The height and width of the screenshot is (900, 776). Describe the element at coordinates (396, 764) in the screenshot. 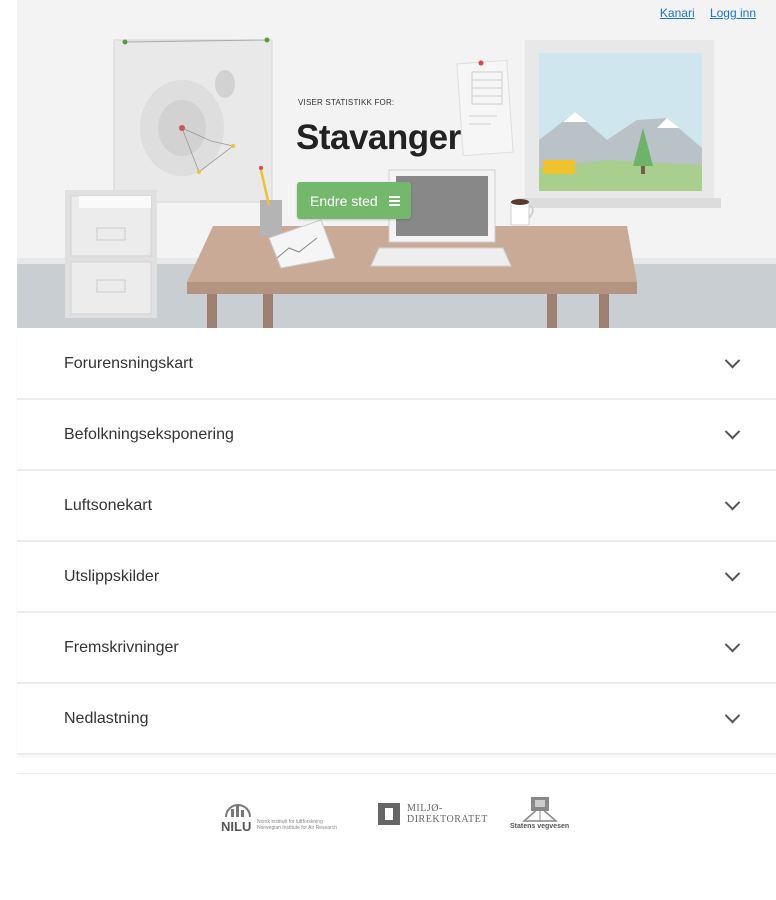

I see `accordion-divider` at that location.